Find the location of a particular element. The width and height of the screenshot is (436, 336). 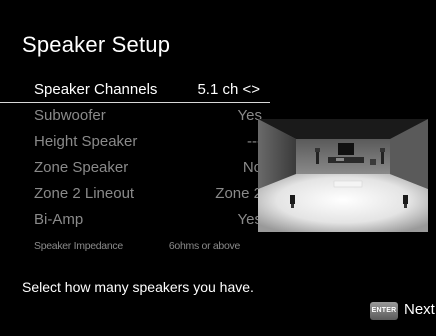

next-label: Next is located at coordinates (419, 309).